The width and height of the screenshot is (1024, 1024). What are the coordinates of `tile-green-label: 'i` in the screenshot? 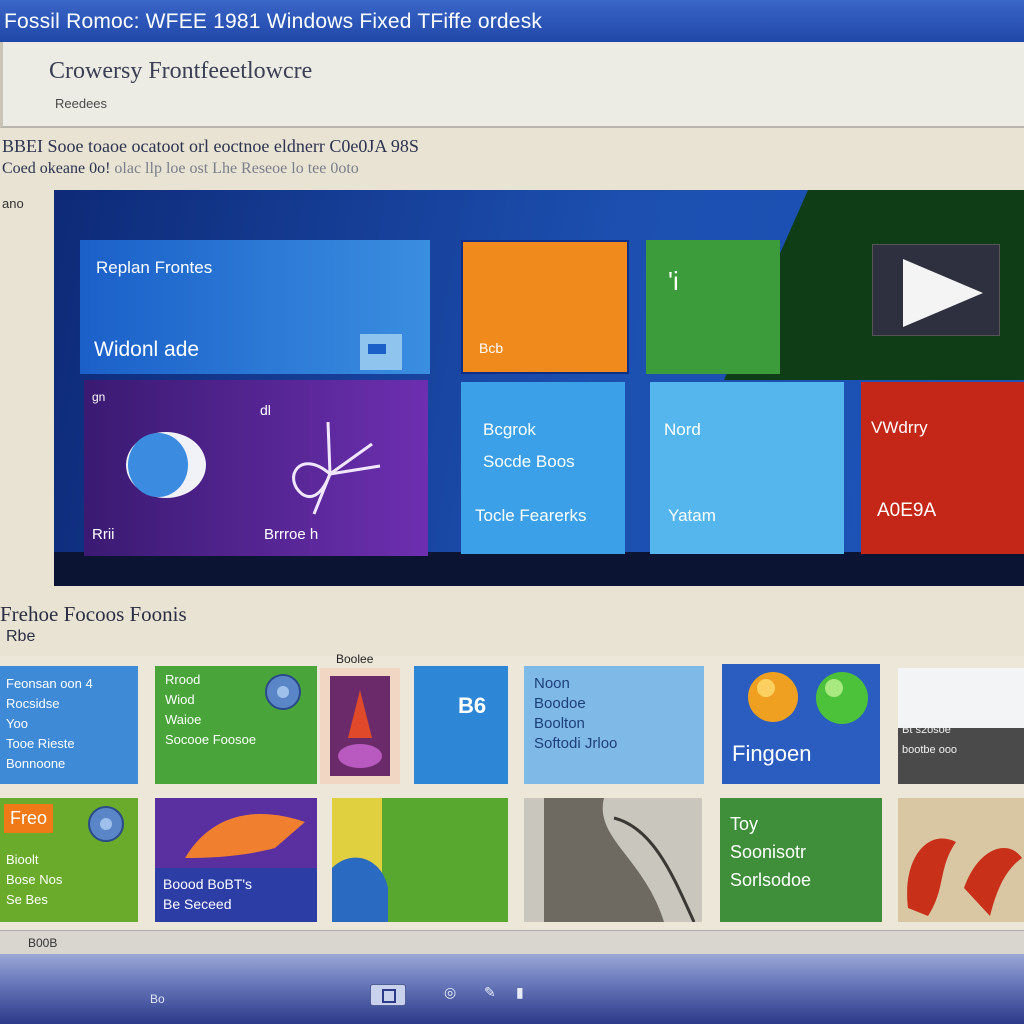 It's located at (673, 281).